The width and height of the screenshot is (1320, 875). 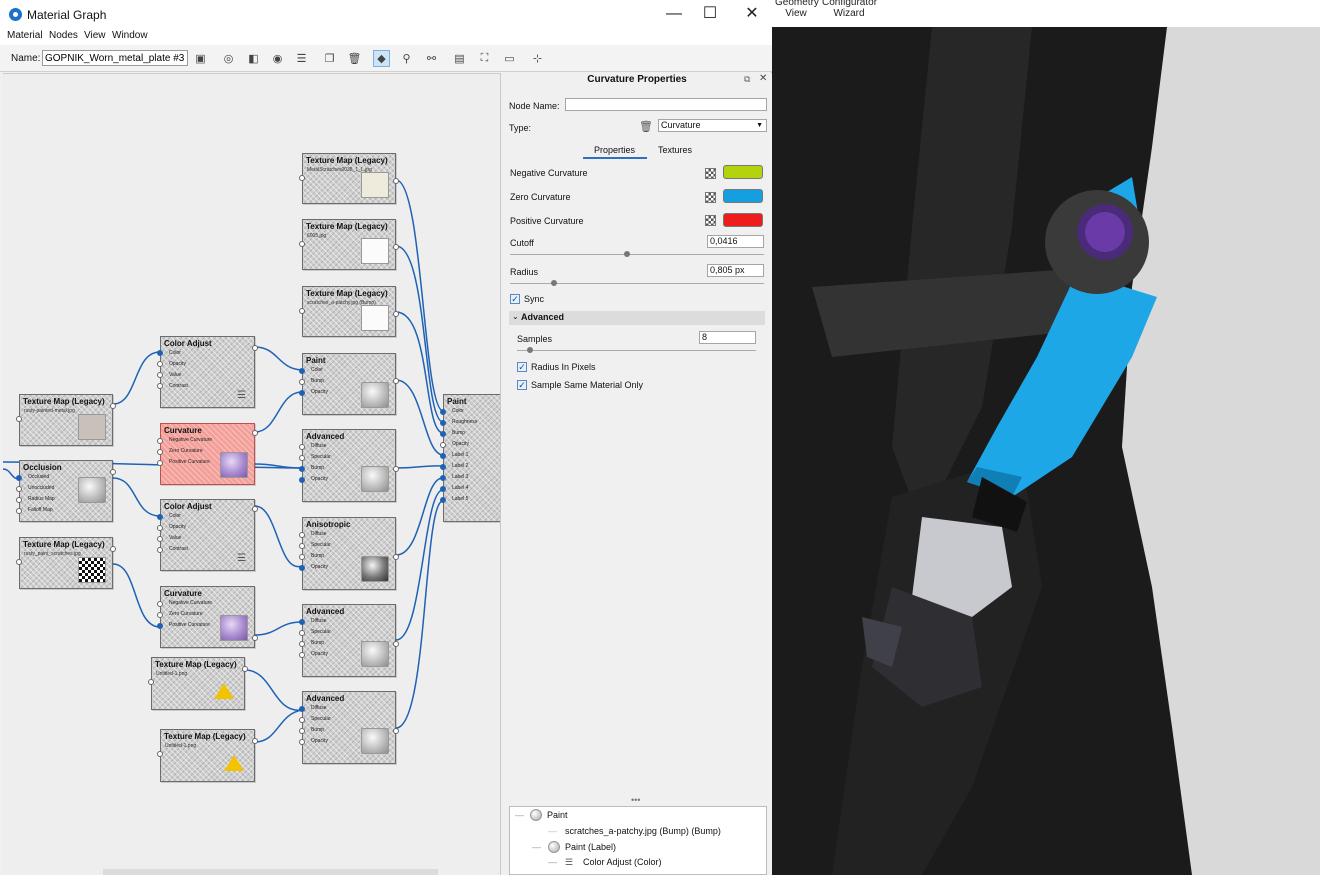 What do you see at coordinates (614, 150) in the screenshot?
I see `tab-properties: Properties` at bounding box center [614, 150].